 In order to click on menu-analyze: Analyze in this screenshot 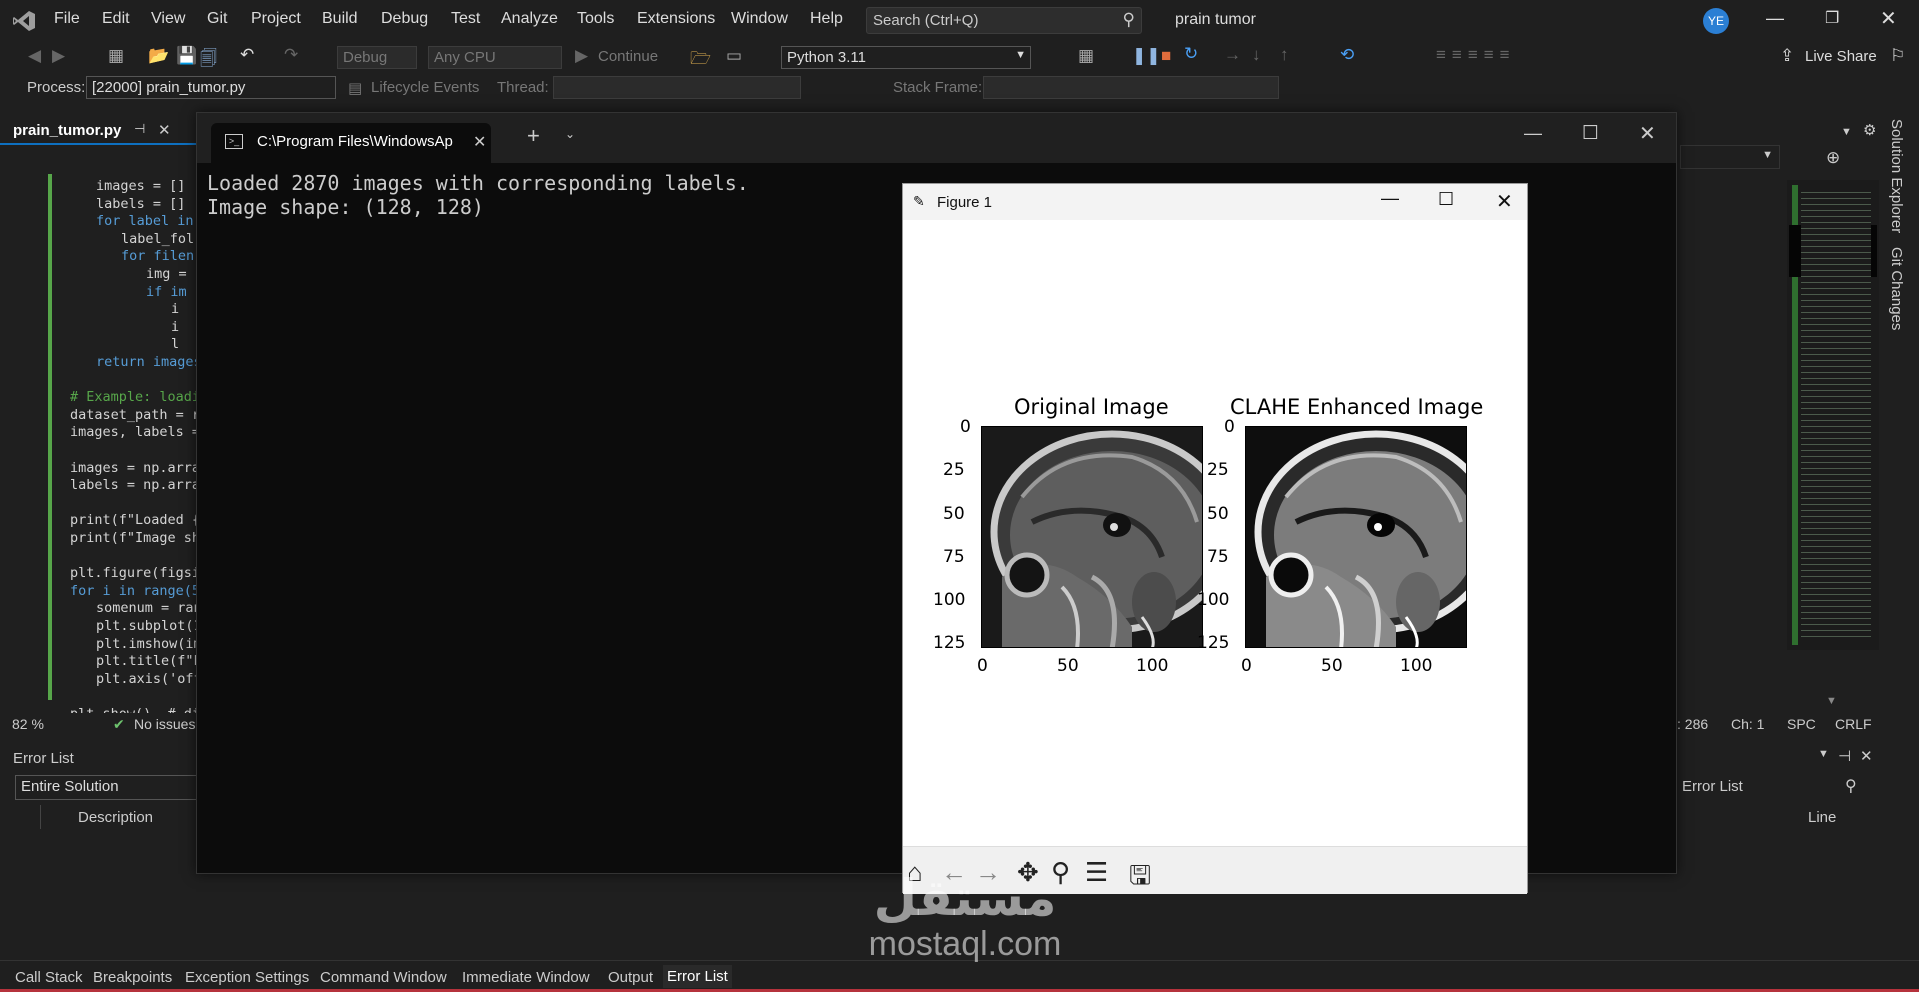, I will do `click(529, 19)`.